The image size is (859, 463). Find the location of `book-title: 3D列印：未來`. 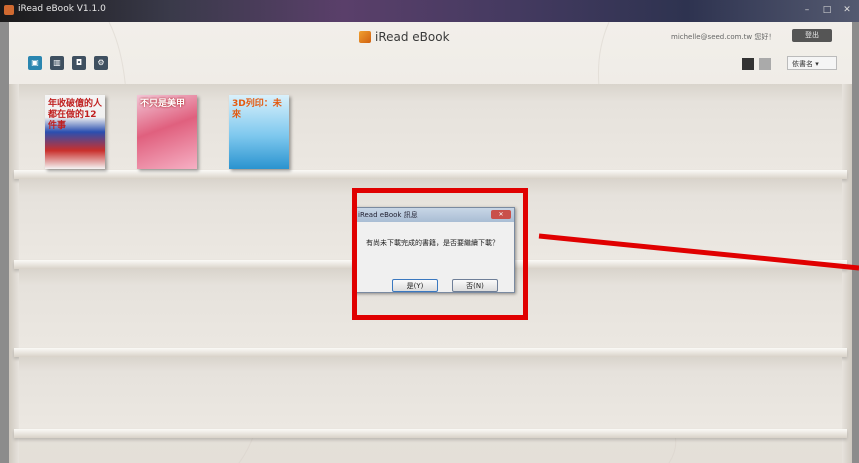

book-title: 3D列印：未來 is located at coordinates (257, 109).